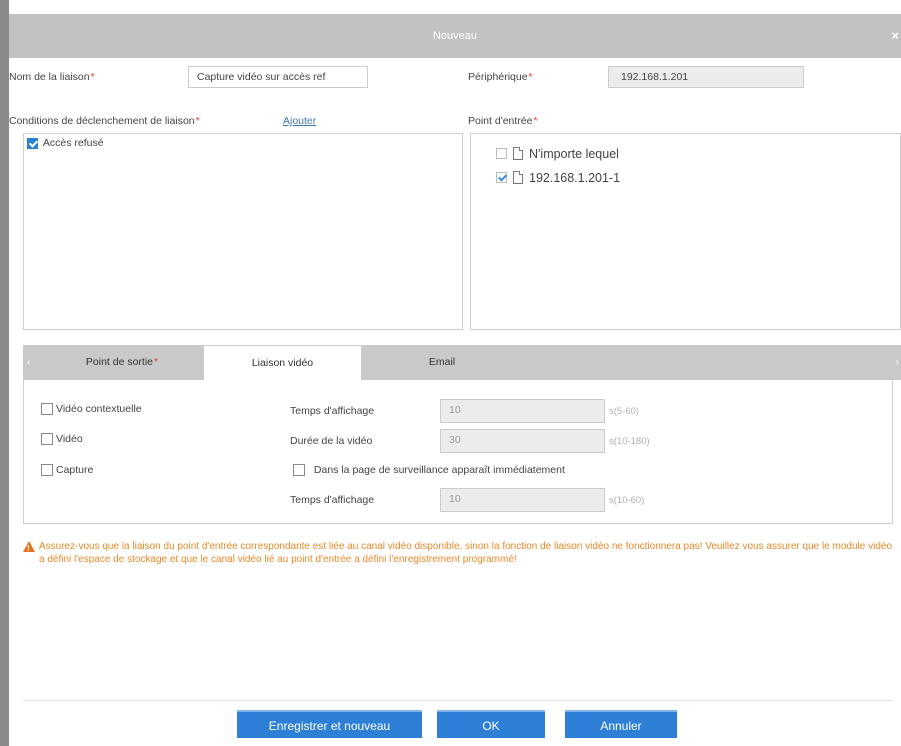  I want to click on tab-video-linkage: Liaison vidéo, so click(282, 363).